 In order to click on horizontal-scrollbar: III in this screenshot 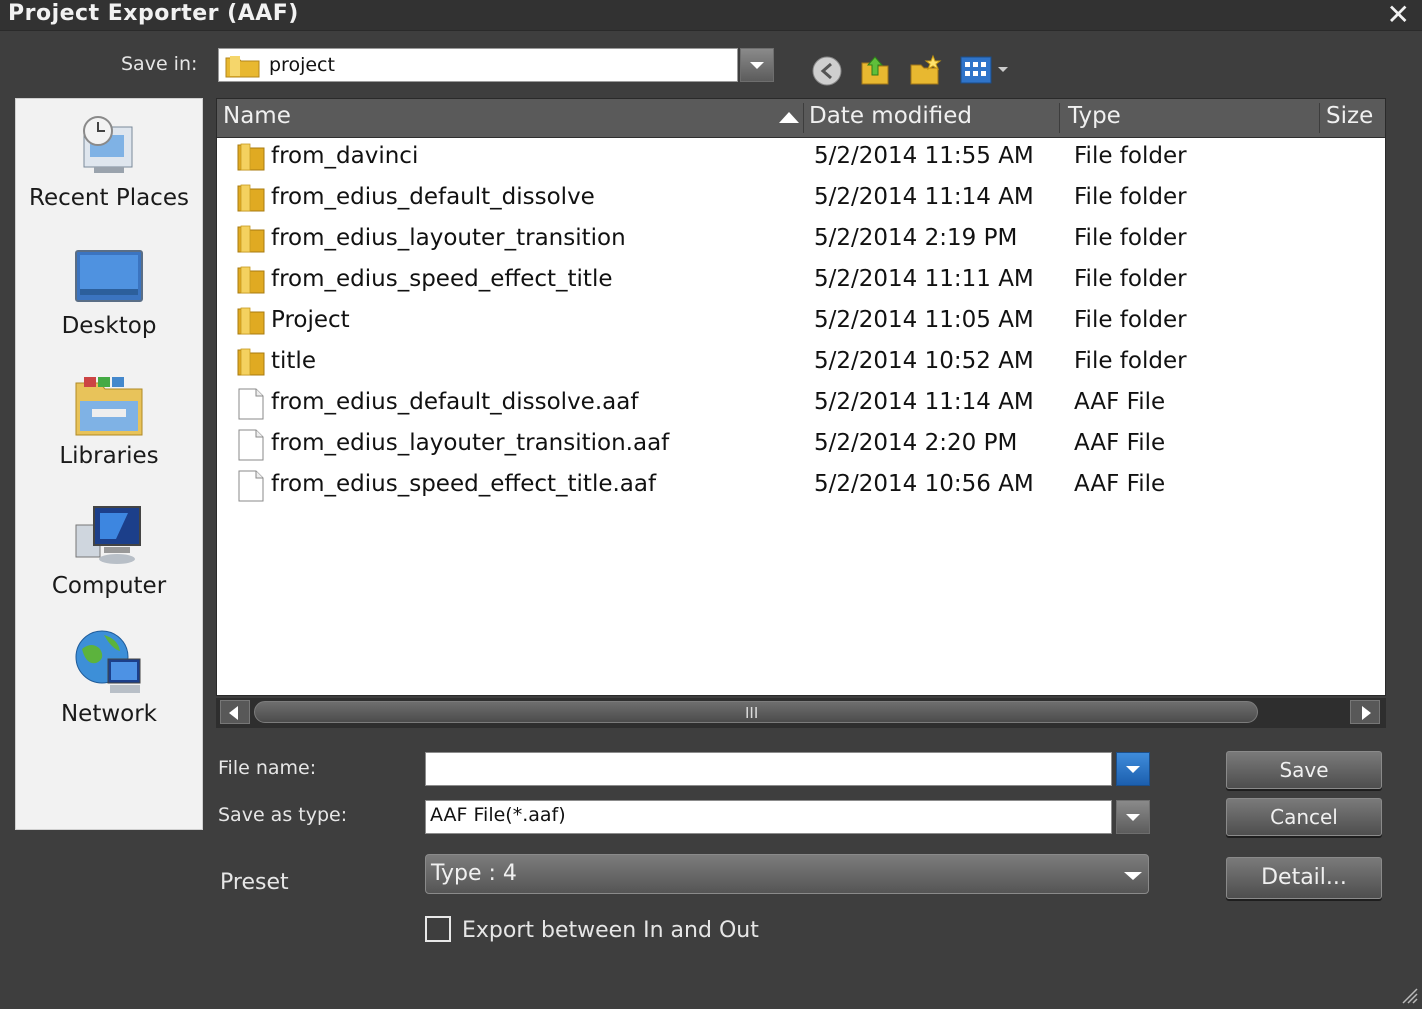, I will do `click(801, 713)`.